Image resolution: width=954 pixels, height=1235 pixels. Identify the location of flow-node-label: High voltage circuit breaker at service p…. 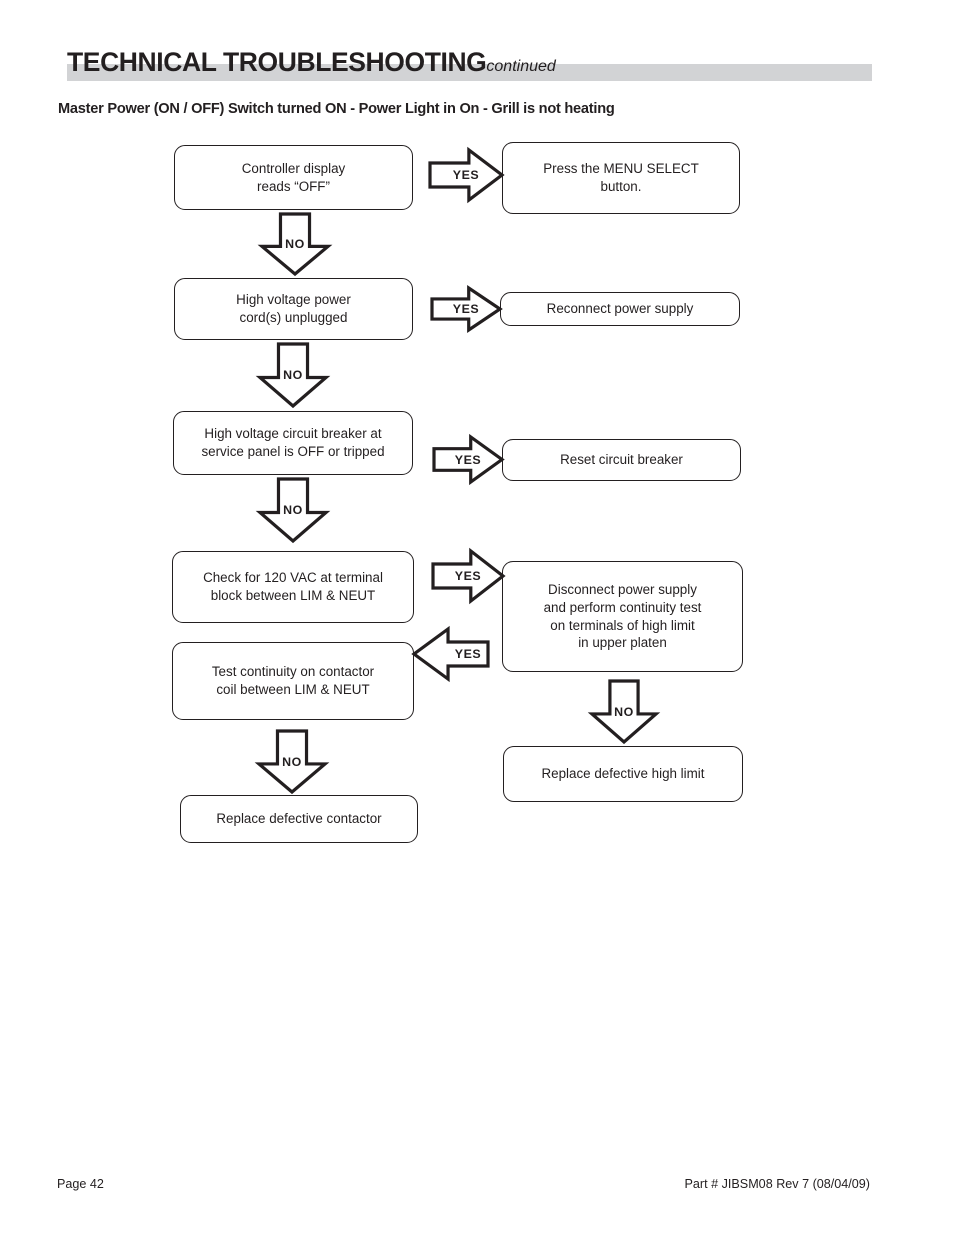
(293, 442).